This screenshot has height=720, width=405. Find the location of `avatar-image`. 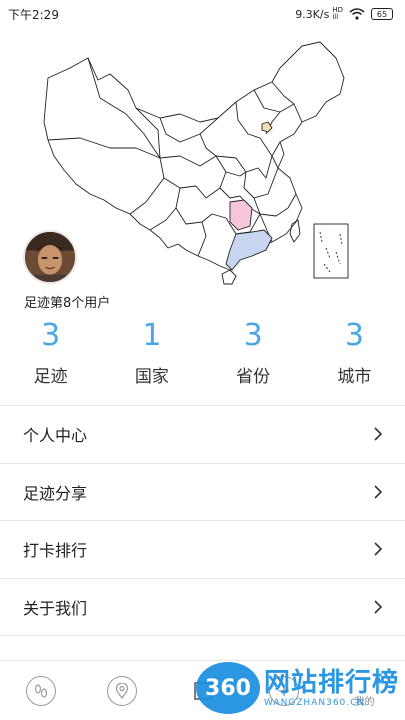

avatar-image is located at coordinates (50, 257).